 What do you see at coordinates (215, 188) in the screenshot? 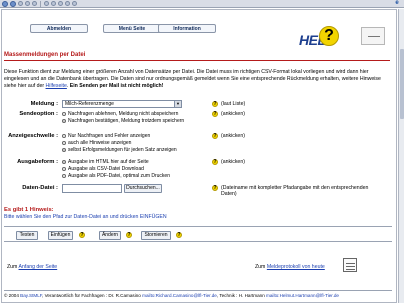
I see `help-icon-datei: ?` at bounding box center [215, 188].